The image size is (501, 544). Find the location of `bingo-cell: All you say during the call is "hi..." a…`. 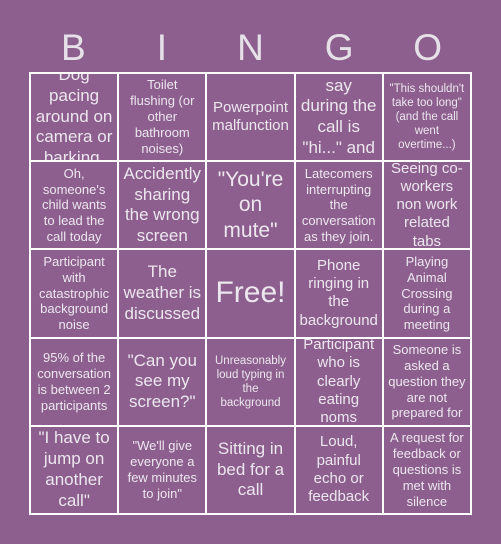

bingo-cell: All you say during the call is "hi..." a… is located at coordinates (338, 117).